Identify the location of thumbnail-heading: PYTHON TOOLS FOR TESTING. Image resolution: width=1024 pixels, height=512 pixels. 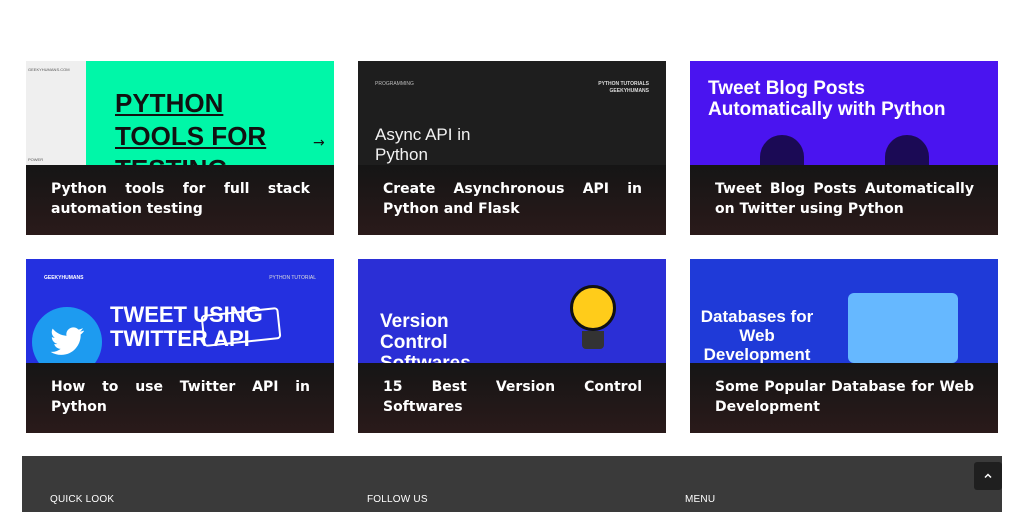
(191, 126).